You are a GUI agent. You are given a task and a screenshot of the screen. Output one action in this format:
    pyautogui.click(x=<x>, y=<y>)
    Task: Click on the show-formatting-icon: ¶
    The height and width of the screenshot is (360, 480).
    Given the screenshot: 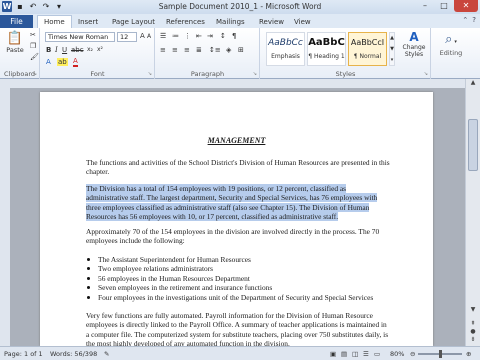 What is the action you would take?
    pyautogui.click(x=234, y=36)
    